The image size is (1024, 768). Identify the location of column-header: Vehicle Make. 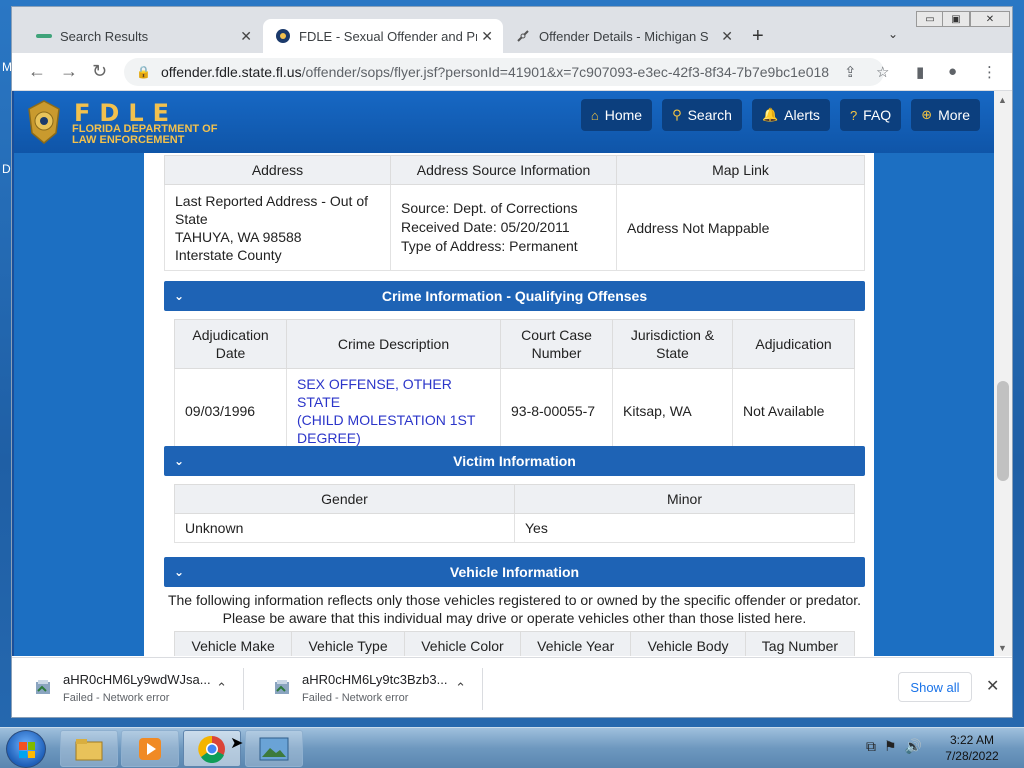
(233, 643).